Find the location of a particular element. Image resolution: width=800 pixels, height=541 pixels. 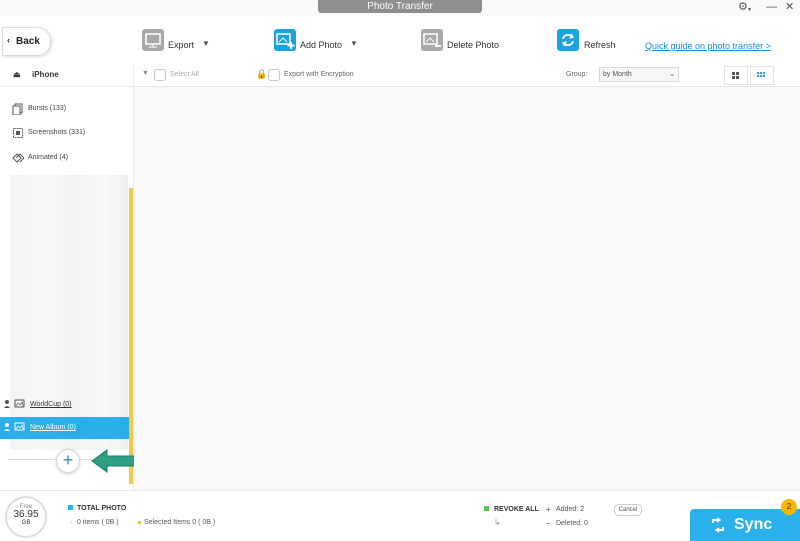

deleted-count: Deleted: 0 is located at coordinates (572, 523).